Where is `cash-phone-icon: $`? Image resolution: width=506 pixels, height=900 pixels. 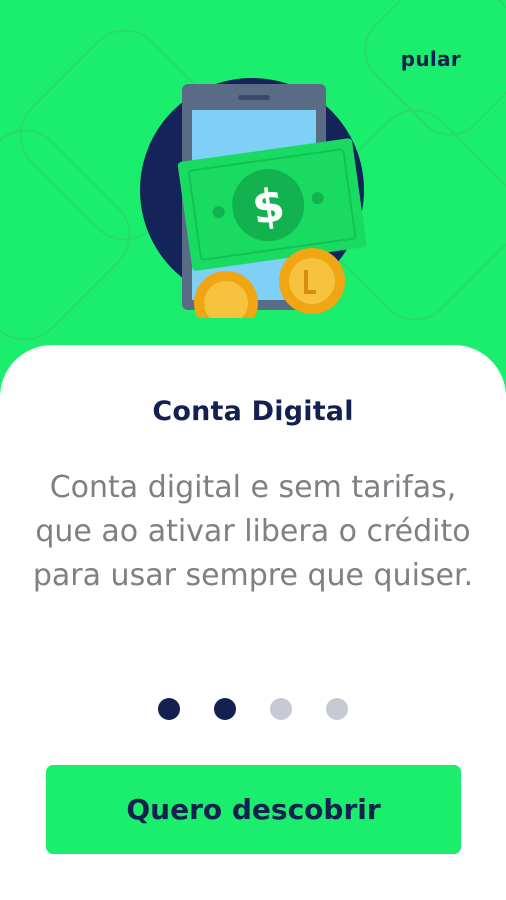
cash-phone-icon: $ is located at coordinates (253, 198).